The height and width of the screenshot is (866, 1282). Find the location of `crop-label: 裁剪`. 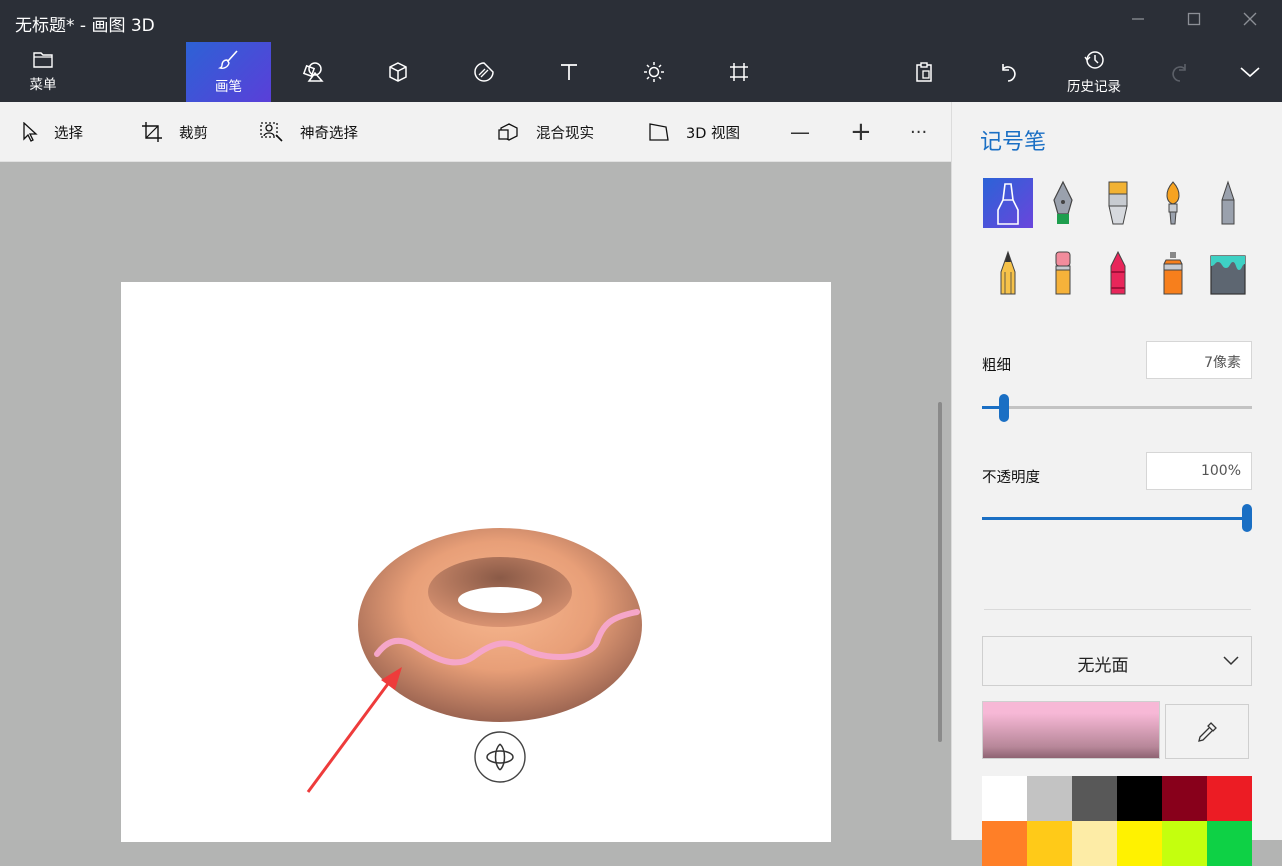

crop-label: 裁剪 is located at coordinates (193, 133).